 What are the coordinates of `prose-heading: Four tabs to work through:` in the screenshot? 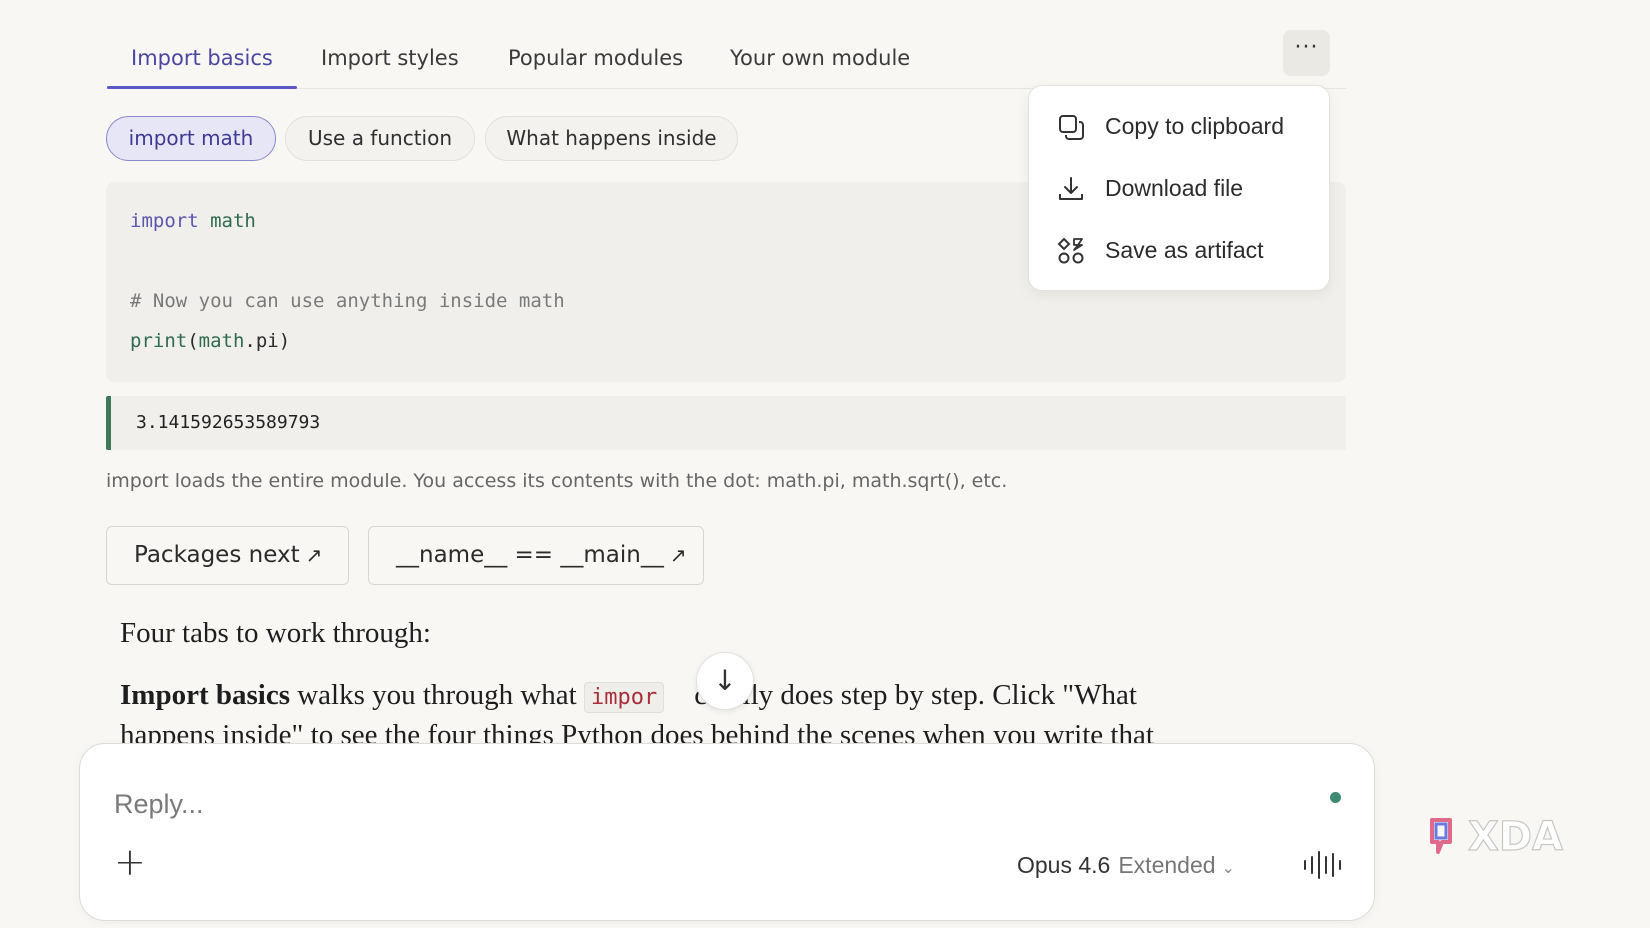 It's located at (275, 633).